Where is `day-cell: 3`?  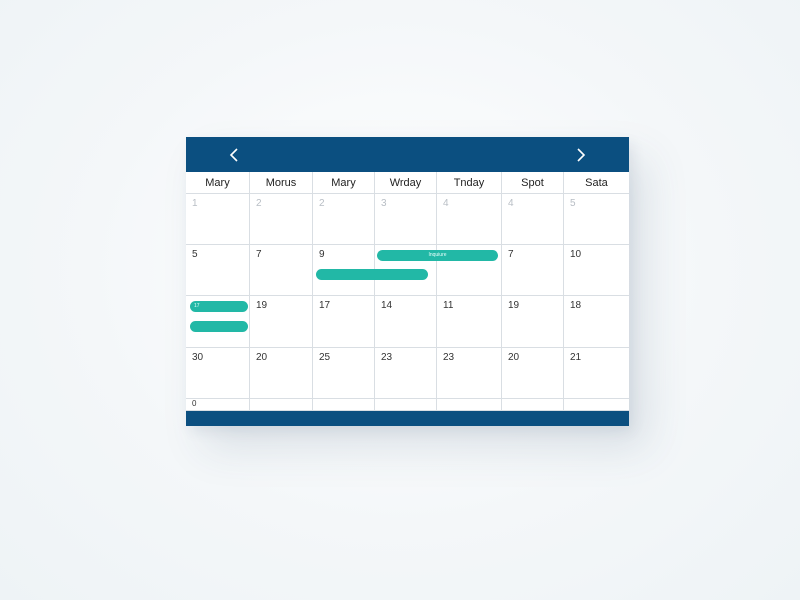 day-cell: 3 is located at coordinates (406, 219).